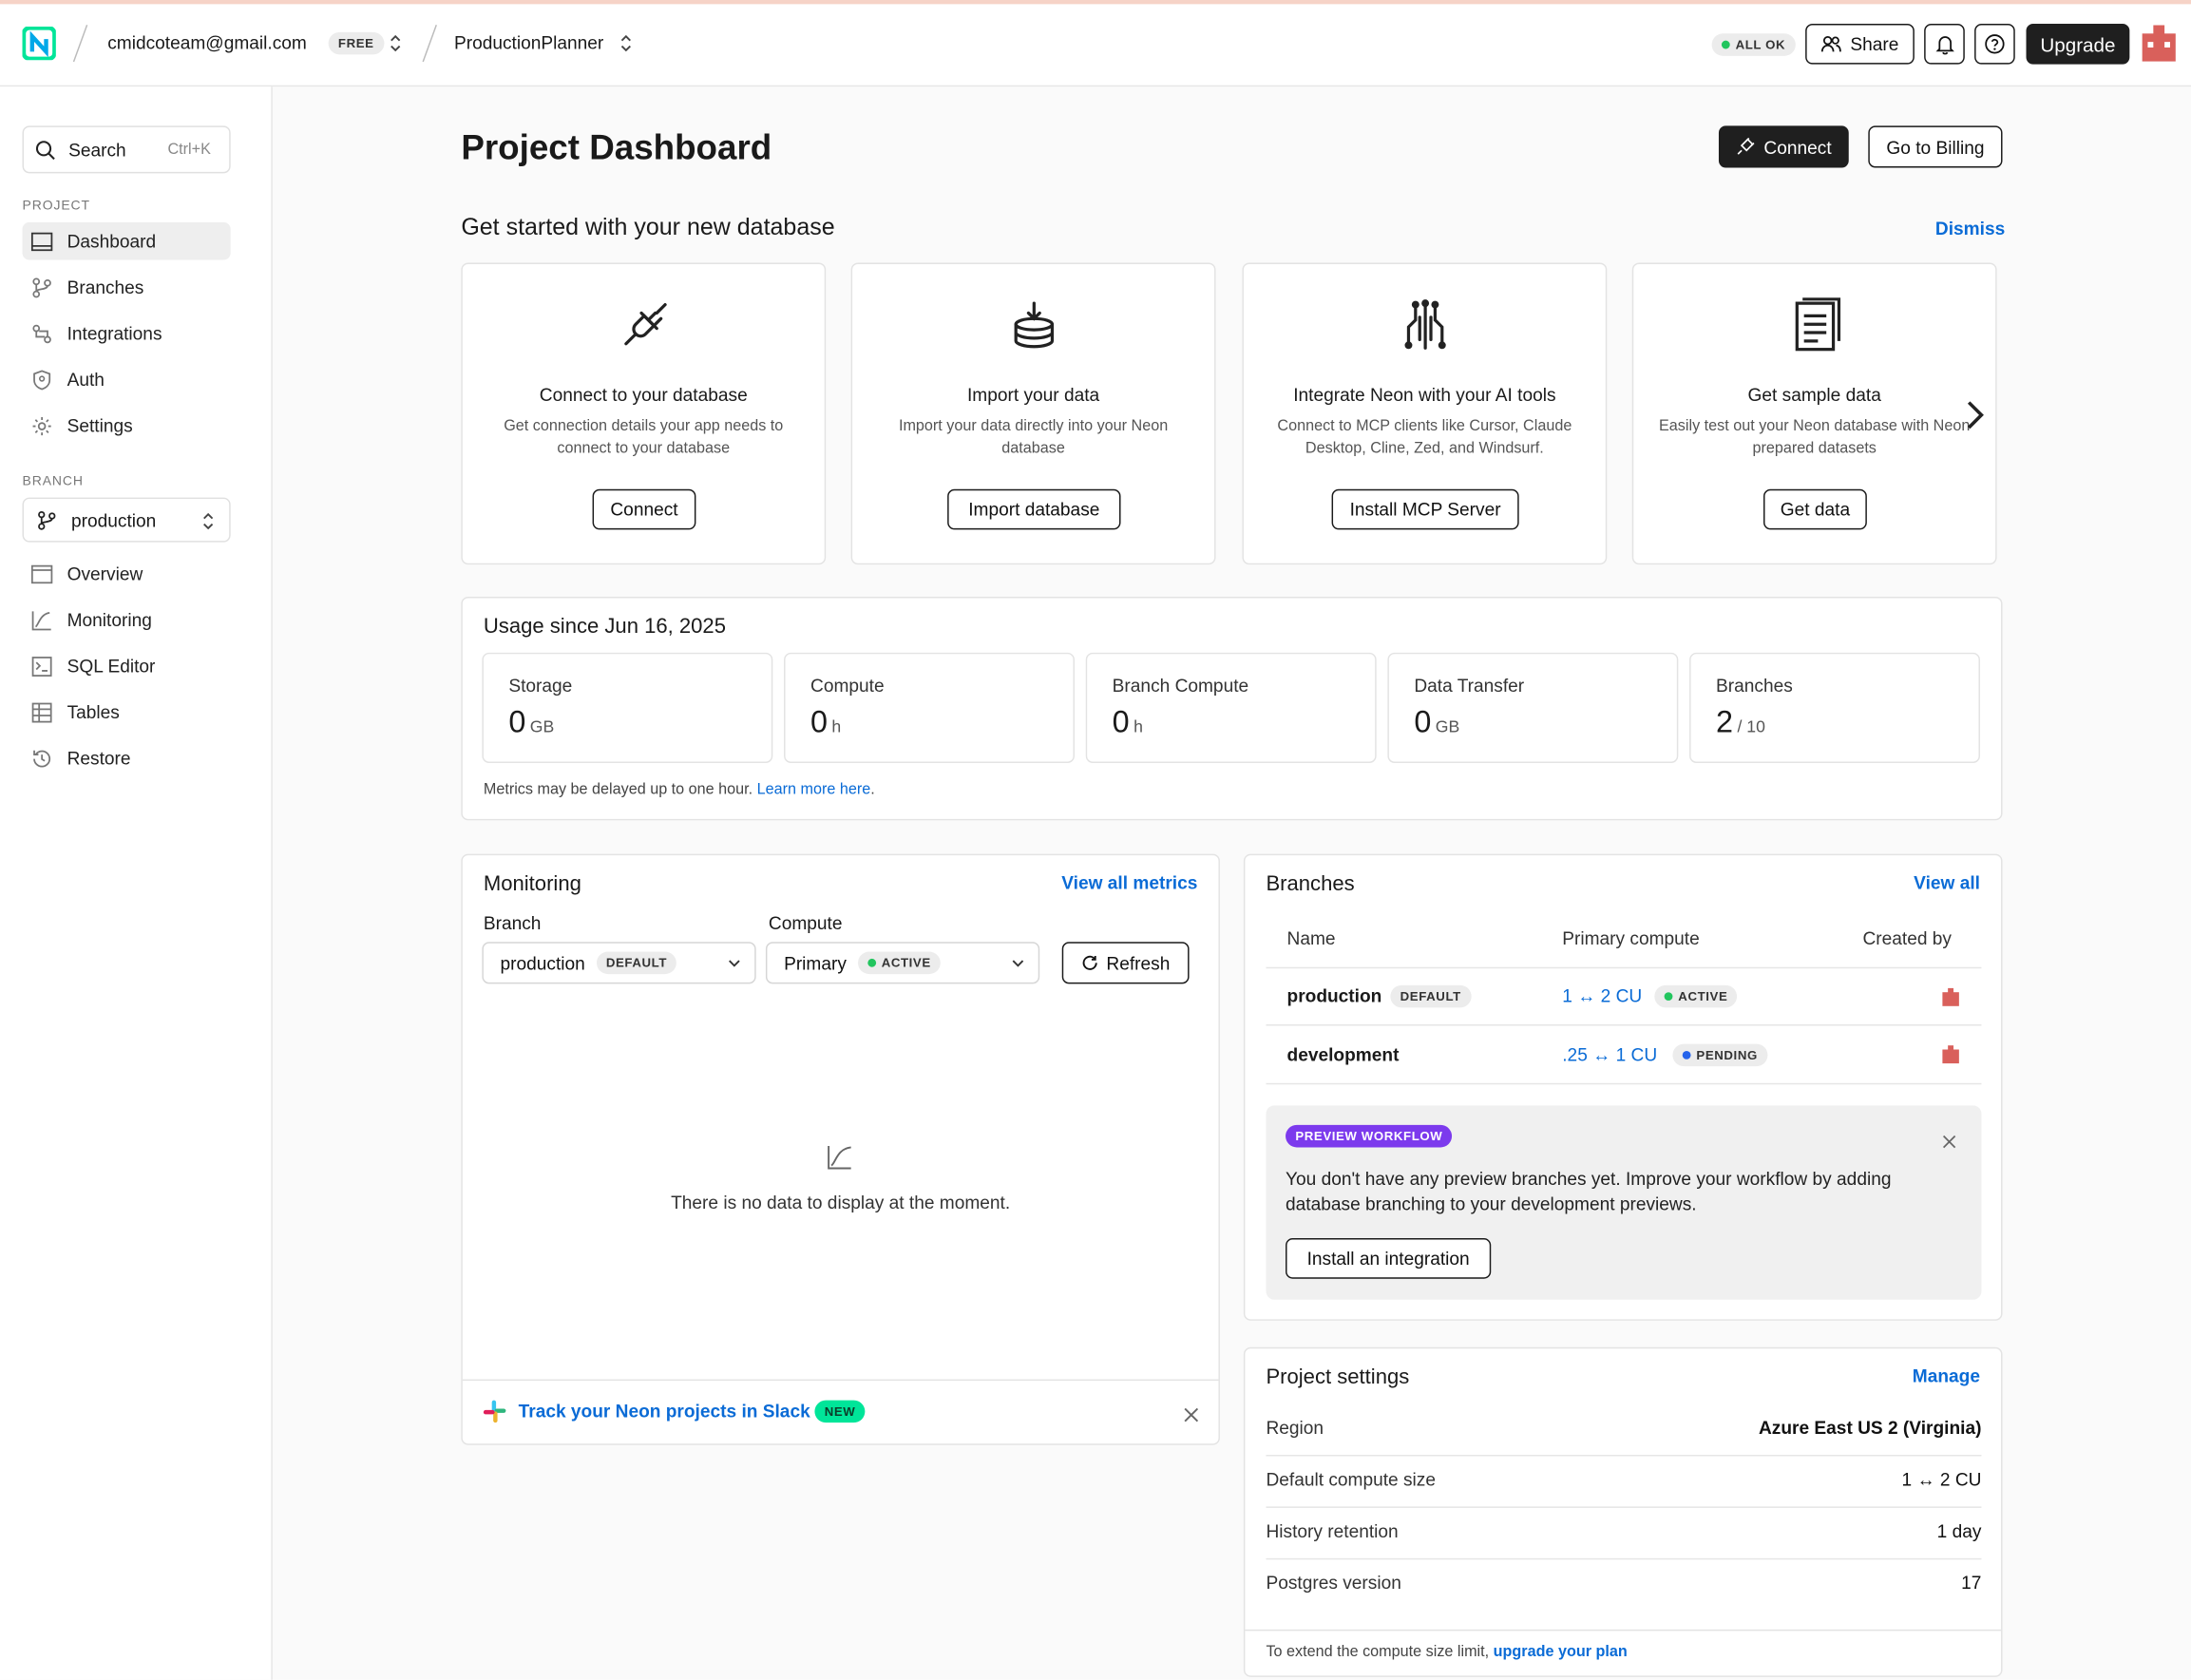 Image resolution: width=2191 pixels, height=1680 pixels. What do you see at coordinates (840, 1411) in the screenshot?
I see `new-badge: NEW` at bounding box center [840, 1411].